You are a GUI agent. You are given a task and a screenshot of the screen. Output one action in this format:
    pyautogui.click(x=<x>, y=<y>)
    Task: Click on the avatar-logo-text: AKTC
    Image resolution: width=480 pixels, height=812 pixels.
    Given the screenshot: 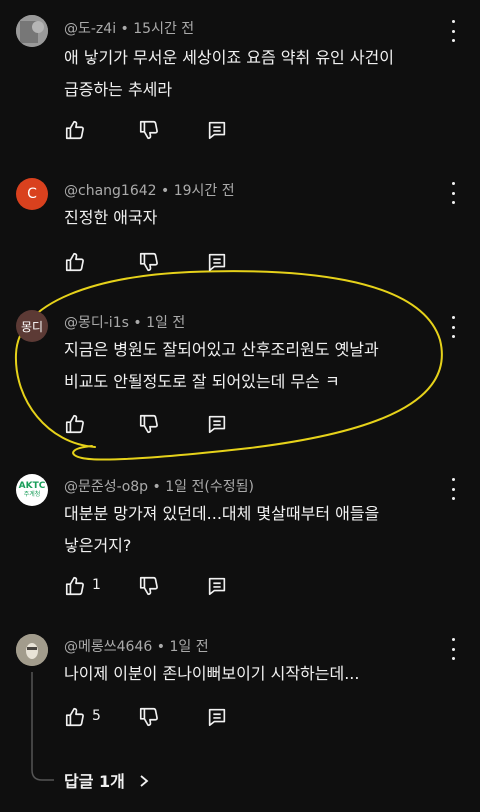 What is the action you would take?
    pyautogui.click(x=32, y=486)
    